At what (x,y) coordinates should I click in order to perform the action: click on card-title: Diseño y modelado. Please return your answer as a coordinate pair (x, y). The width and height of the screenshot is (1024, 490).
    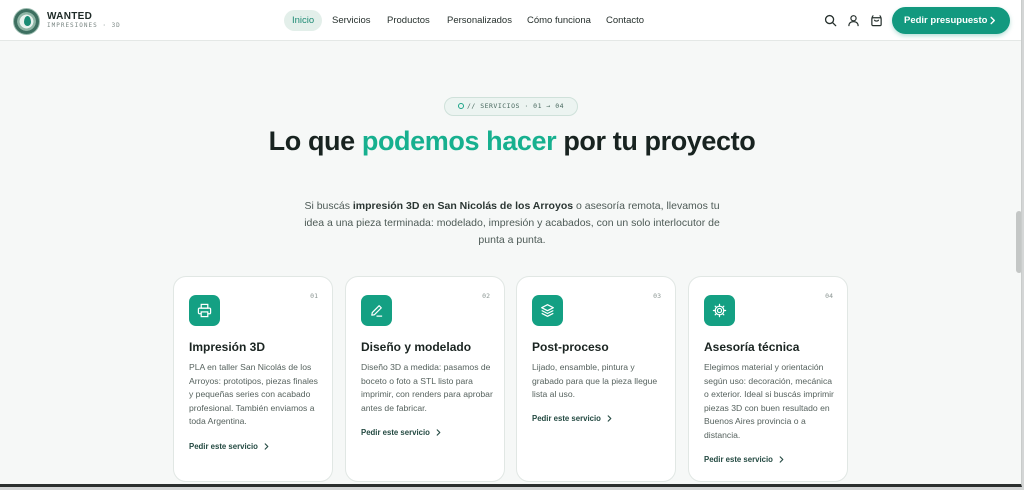
    Looking at the image, I should click on (416, 347).